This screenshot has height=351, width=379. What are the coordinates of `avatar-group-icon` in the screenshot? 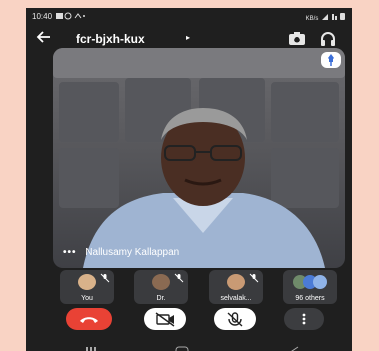 It's located at (310, 282).